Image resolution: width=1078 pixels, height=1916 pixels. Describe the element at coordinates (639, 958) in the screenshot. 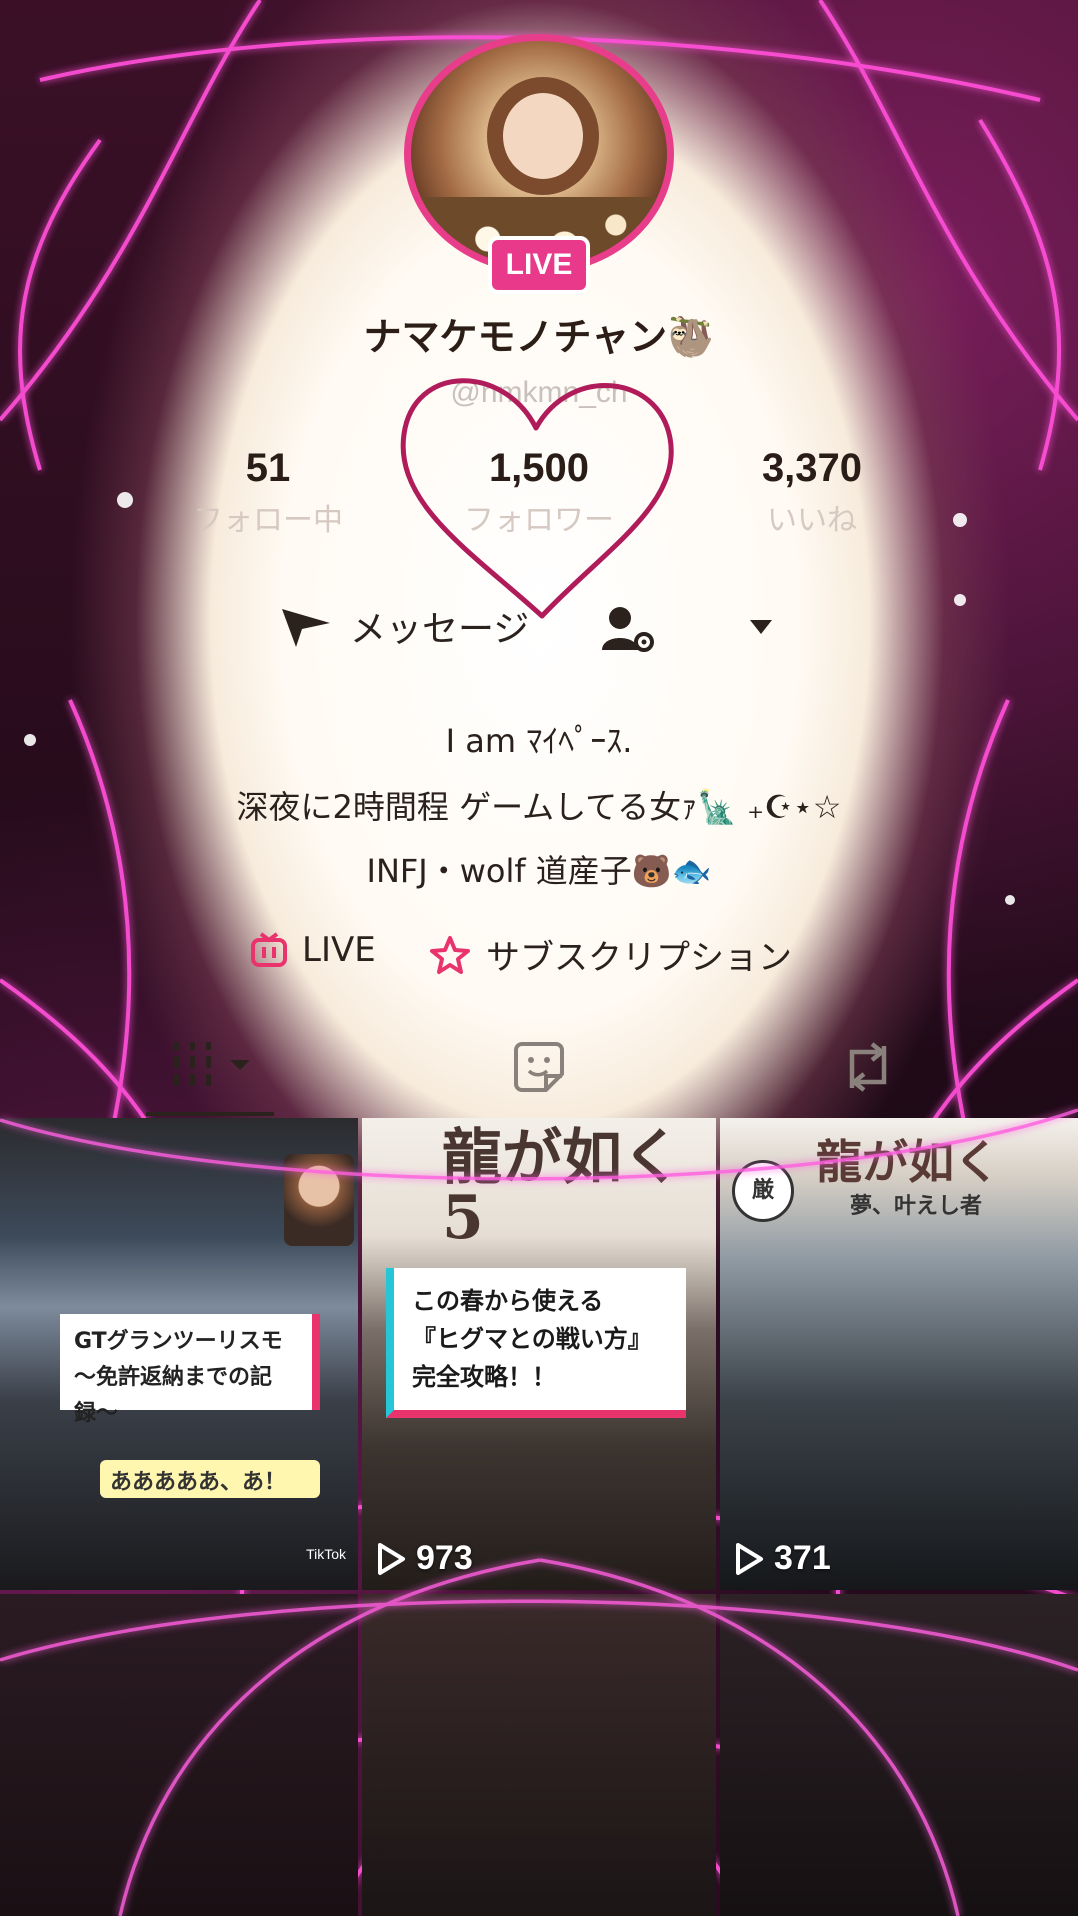

I see `subscription-link-label: サブスクリプション` at that location.